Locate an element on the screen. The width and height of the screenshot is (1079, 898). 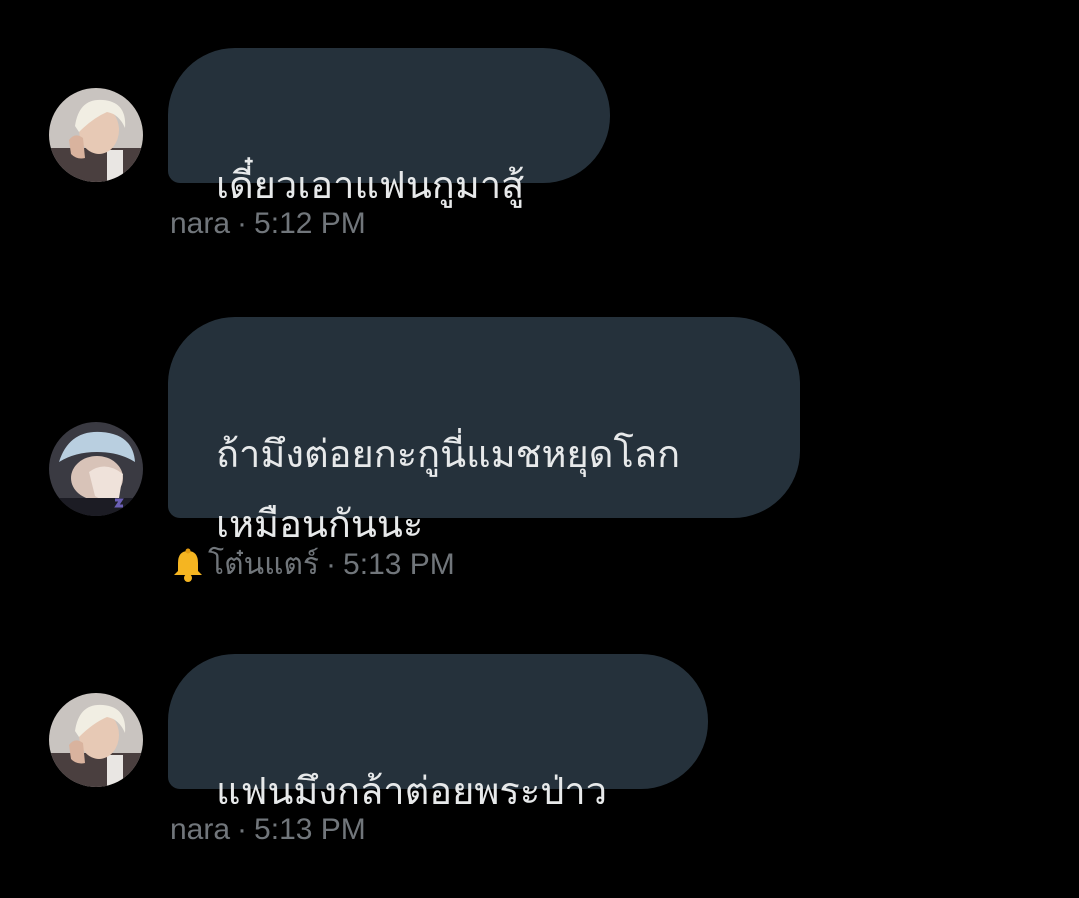
message-bubble: ถ้ามึงต่อยกะกูนี่แมชหยุดโลก เหมือนกันนะ is located at coordinates (484, 431).